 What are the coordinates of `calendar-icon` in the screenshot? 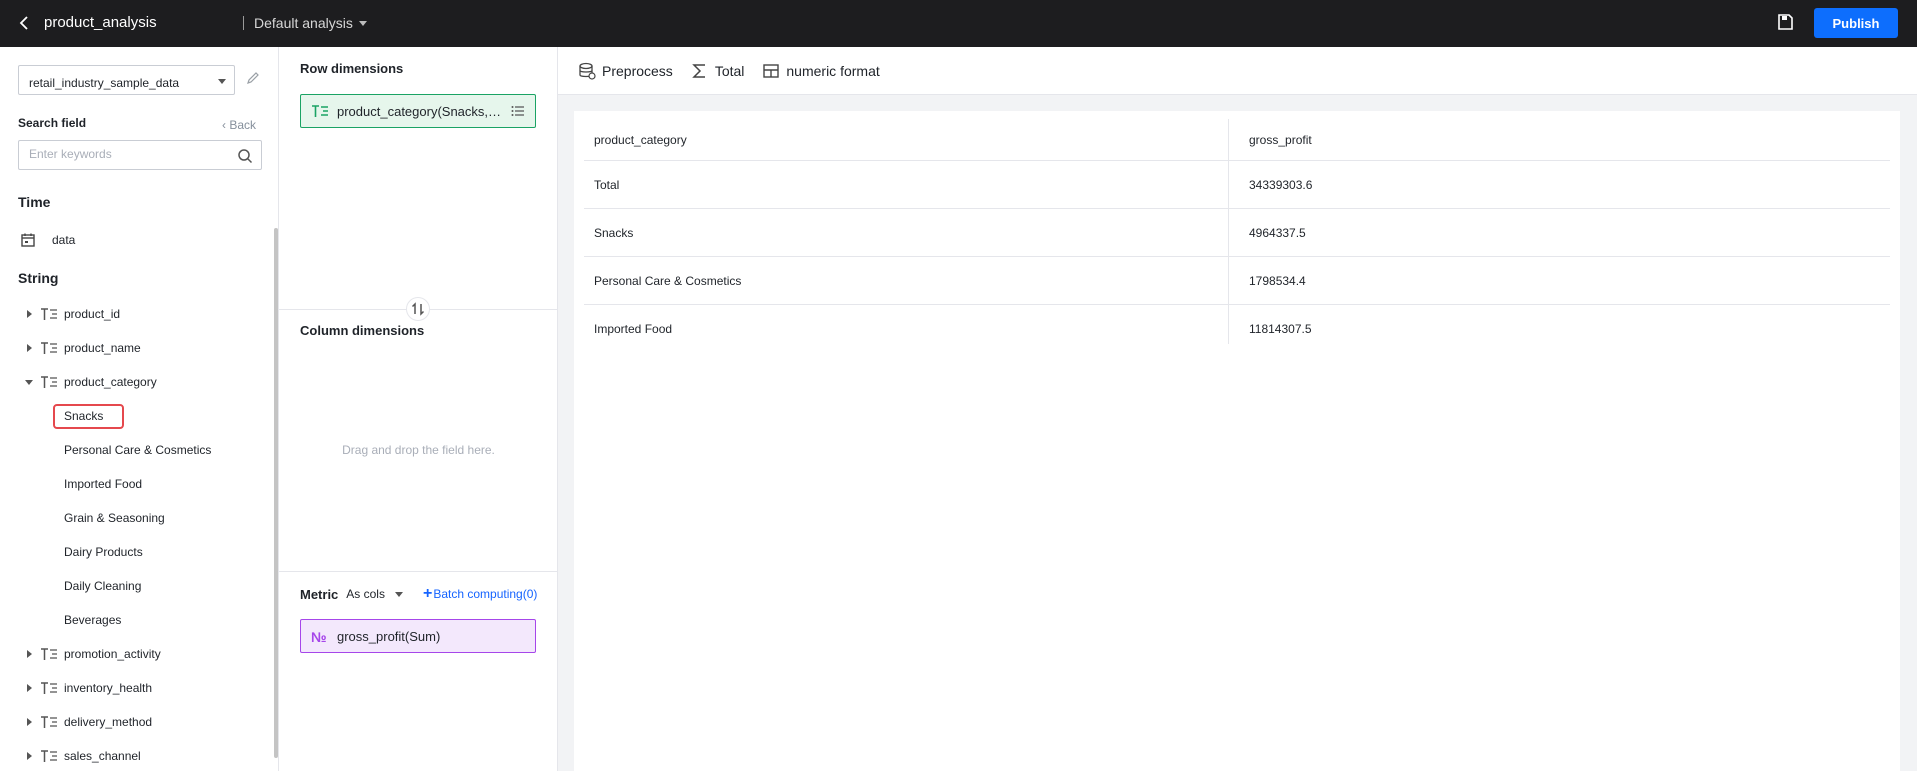 It's located at (28, 240).